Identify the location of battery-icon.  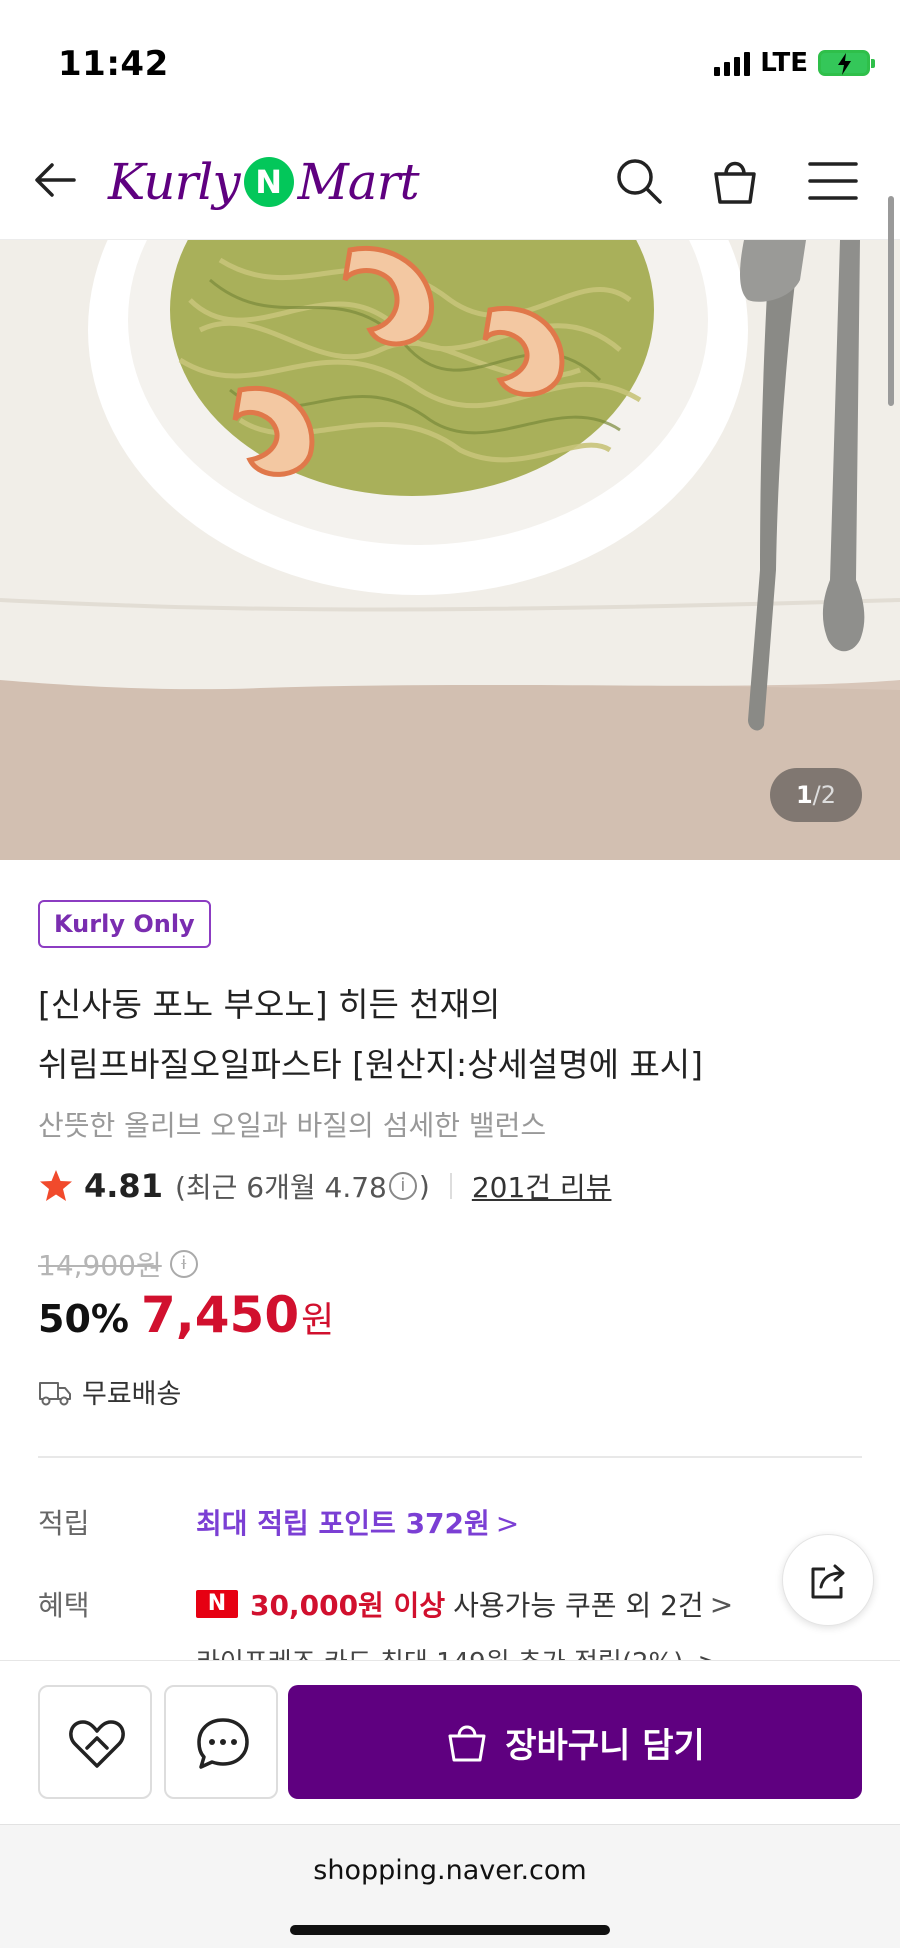
(846, 63).